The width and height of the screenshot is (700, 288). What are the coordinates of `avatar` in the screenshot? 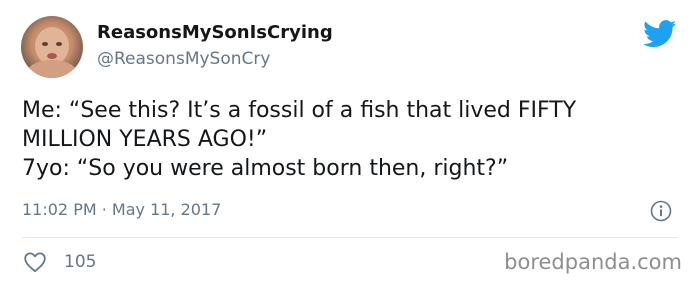 It's located at (52, 47).